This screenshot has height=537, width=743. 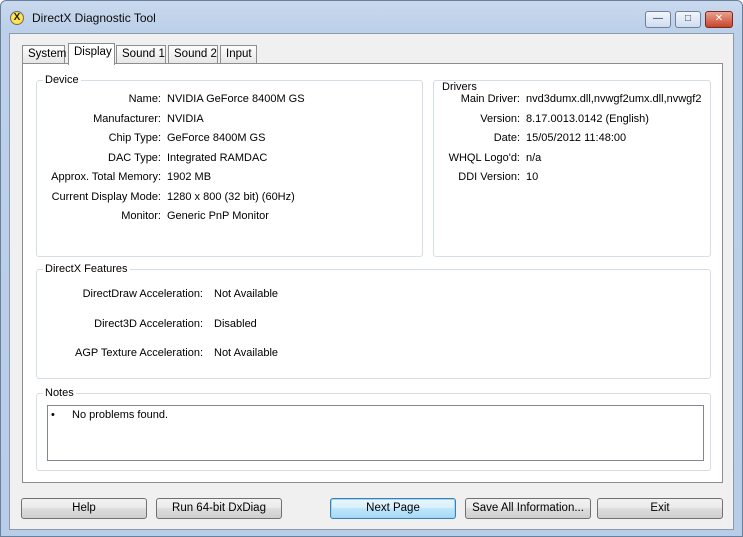 I want to click on direct3d-value: Disabled, so click(x=235, y=324).